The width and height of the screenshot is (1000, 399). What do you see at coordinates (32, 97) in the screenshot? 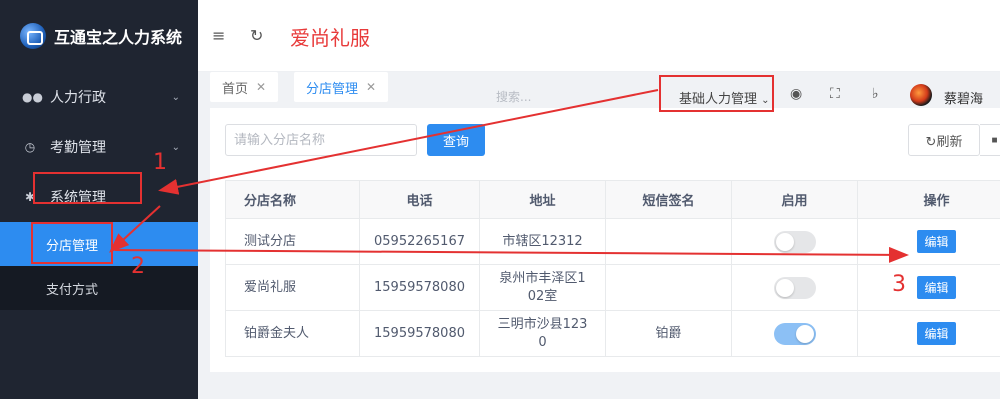
I see `users-icon: ●●` at bounding box center [32, 97].